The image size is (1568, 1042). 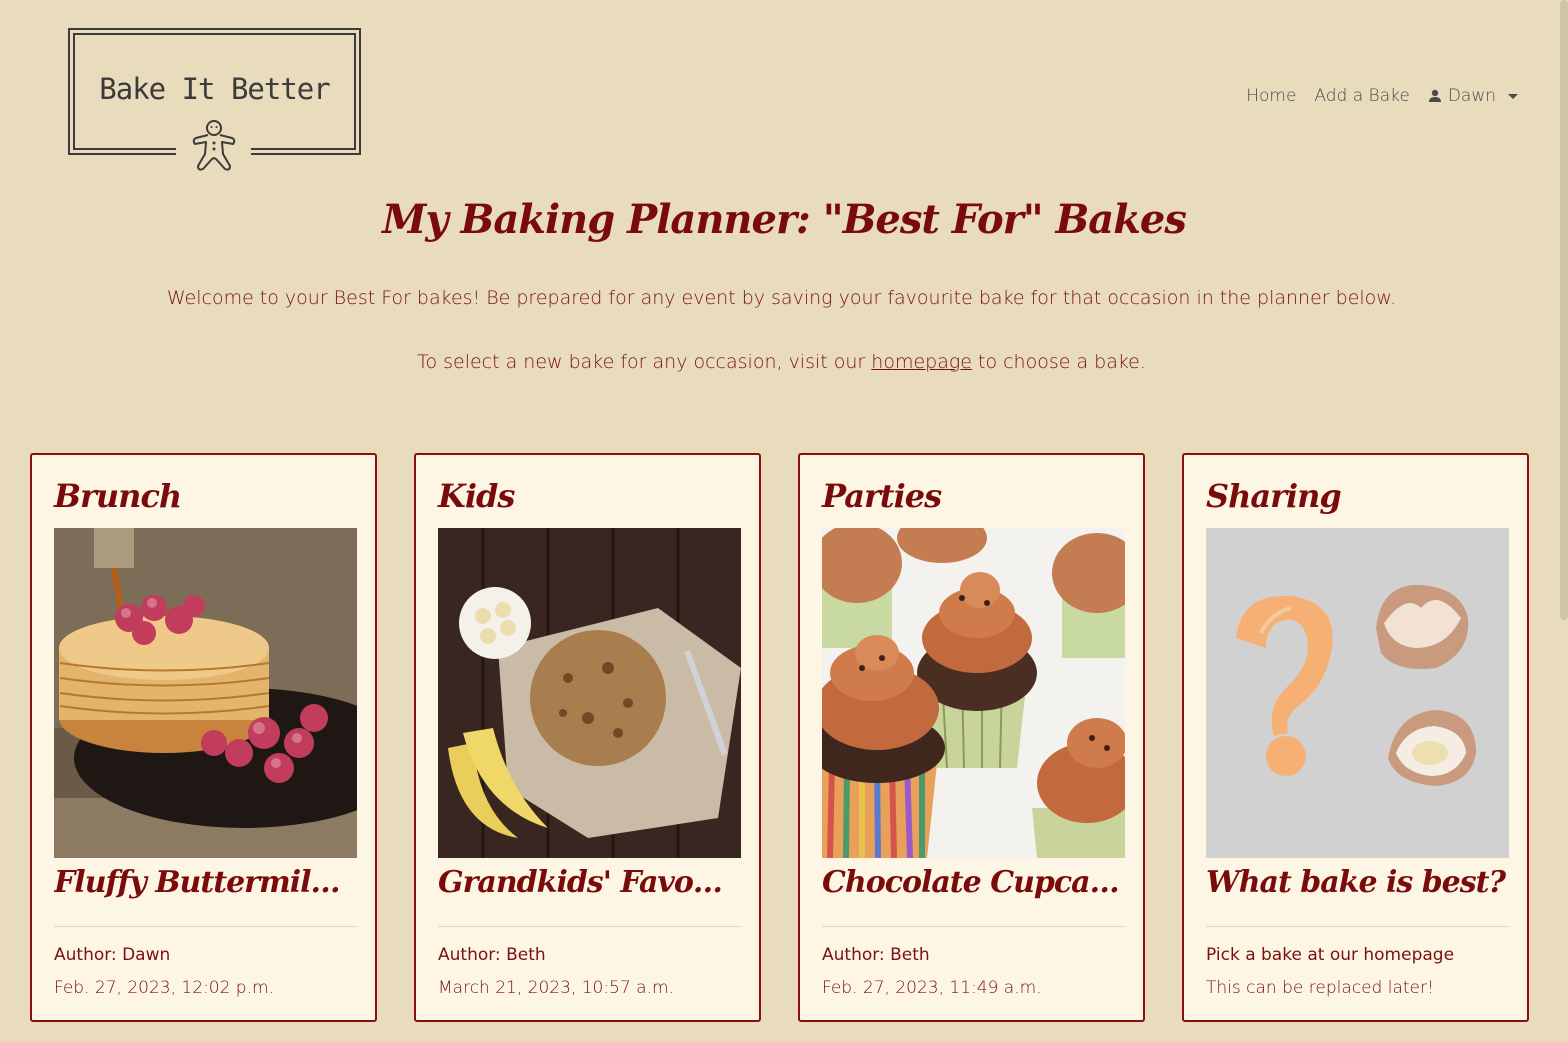 I want to click on user-dropdown: Dawn, so click(x=1473, y=96).